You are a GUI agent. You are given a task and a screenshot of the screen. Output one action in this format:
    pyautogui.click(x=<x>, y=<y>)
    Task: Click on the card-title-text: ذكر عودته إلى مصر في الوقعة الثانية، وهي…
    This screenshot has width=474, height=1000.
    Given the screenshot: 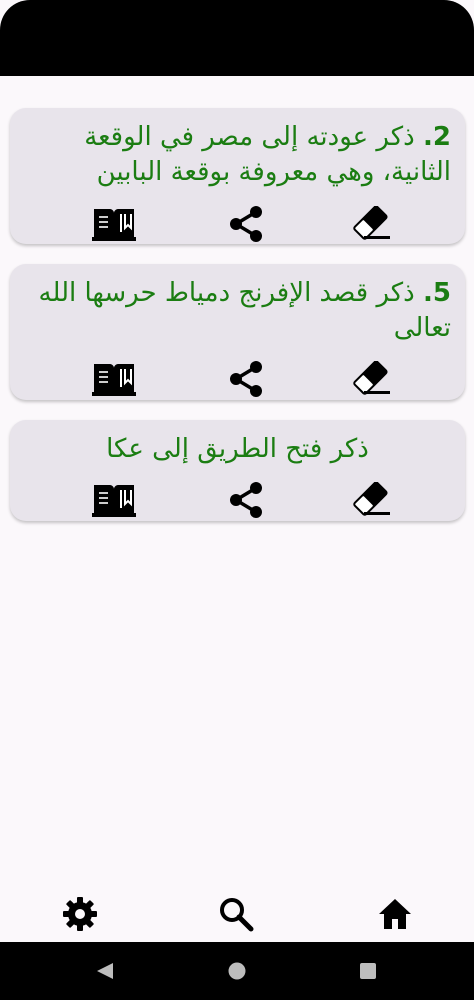 What is the action you would take?
    pyautogui.click(x=267, y=154)
    